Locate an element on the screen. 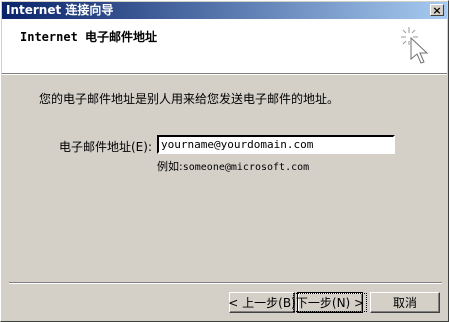 Image resolution: width=449 pixels, height=322 pixels. example-prefix: 例如: is located at coordinates (170, 166).